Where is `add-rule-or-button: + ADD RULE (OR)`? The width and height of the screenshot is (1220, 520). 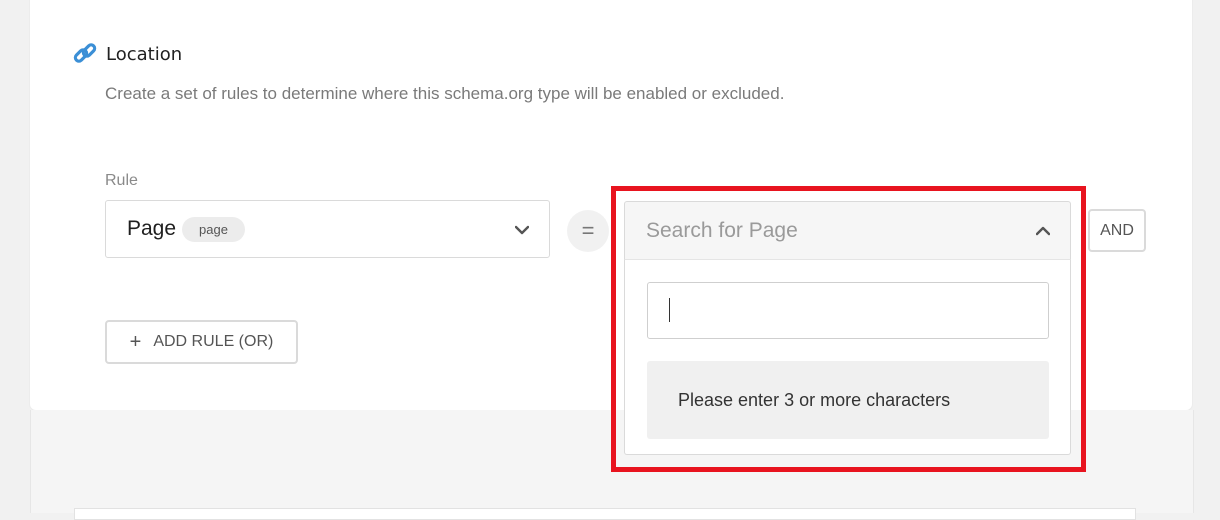
add-rule-or-button: + ADD RULE (OR) is located at coordinates (201, 342).